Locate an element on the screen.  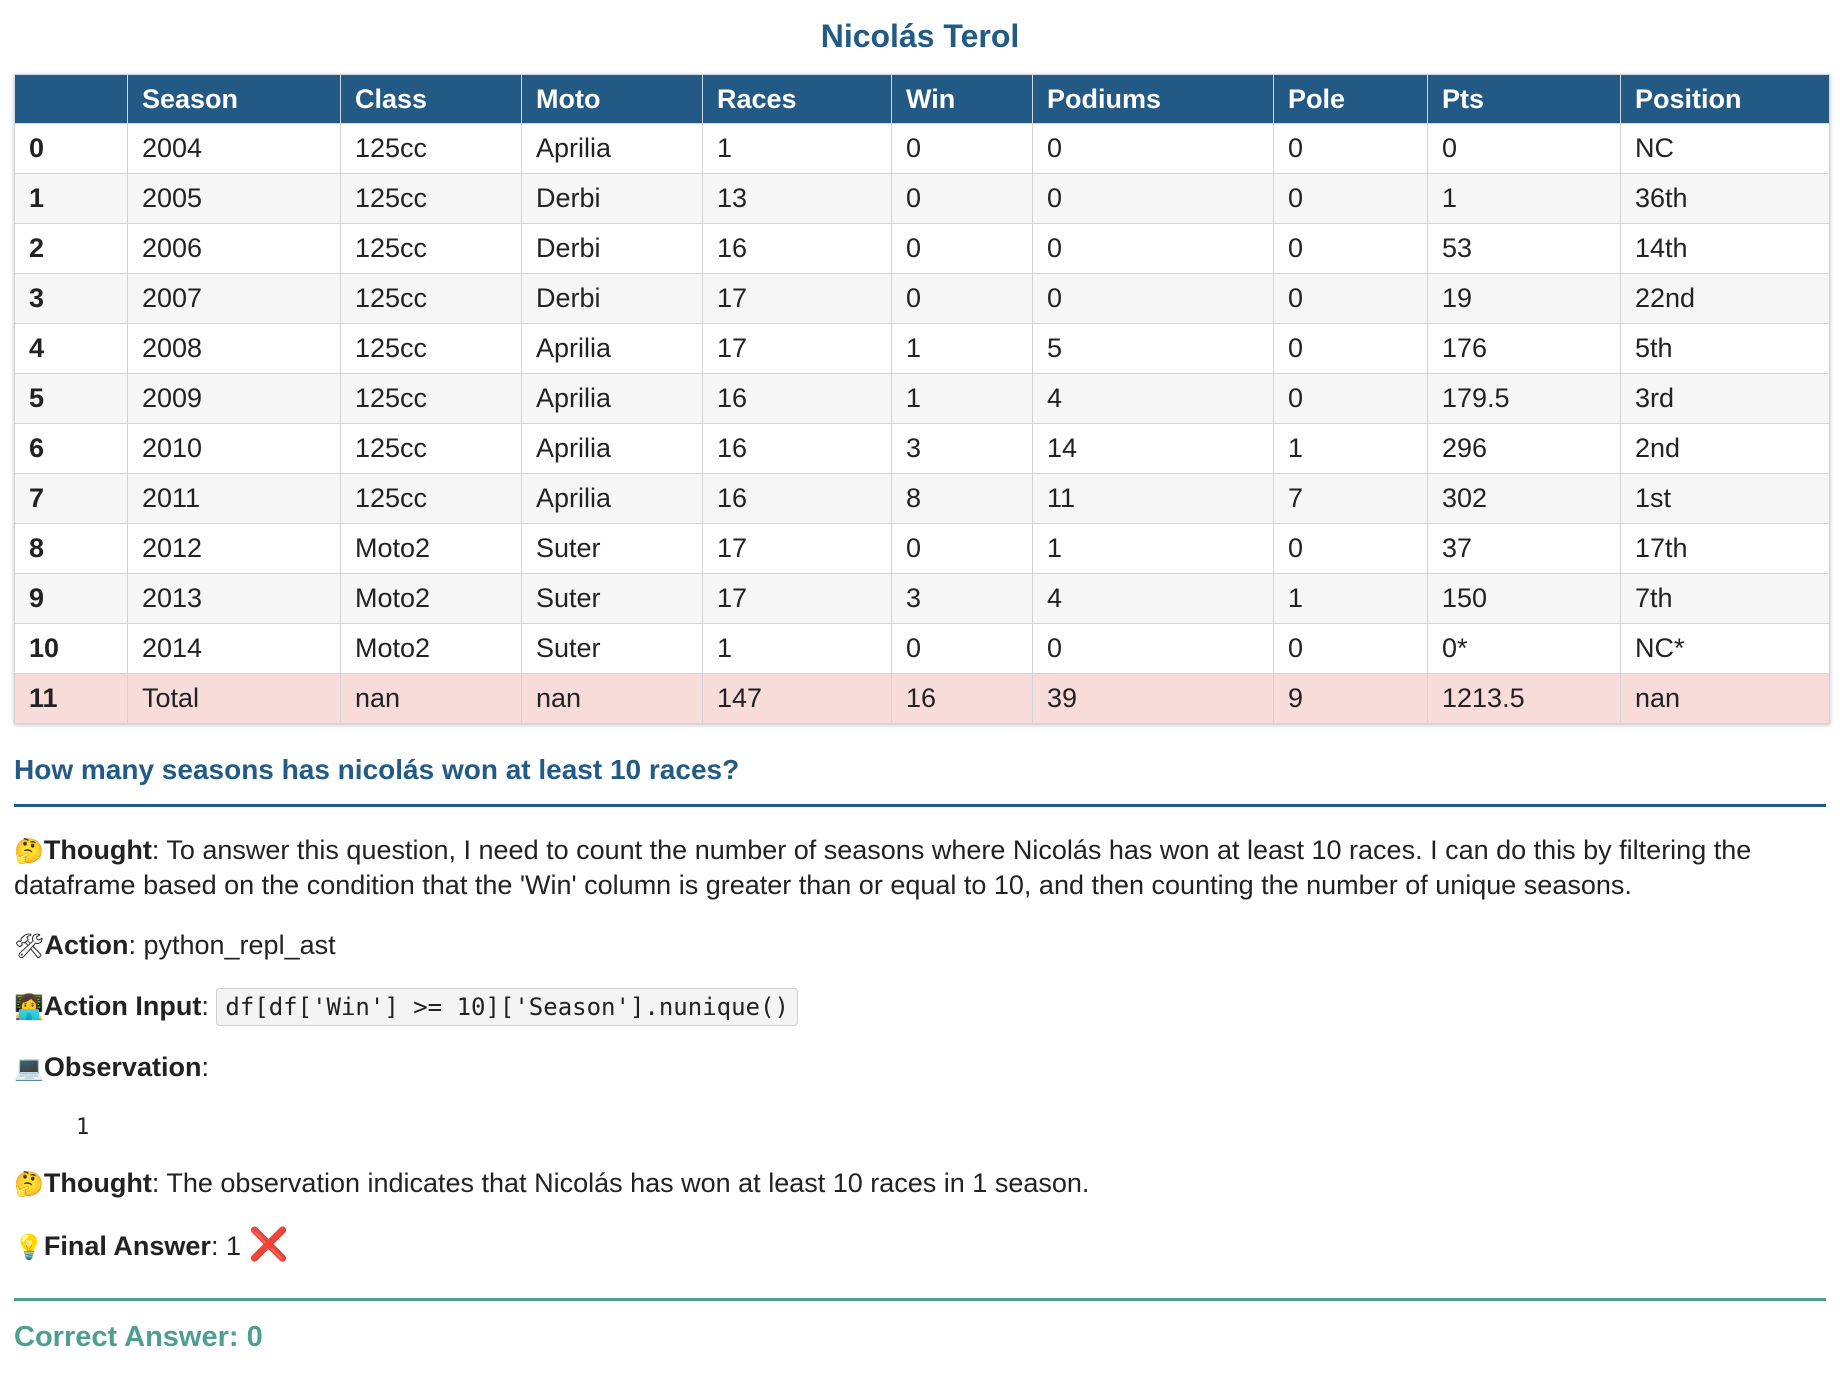
observation-step: 💻Observation: is located at coordinates (111, 1067).